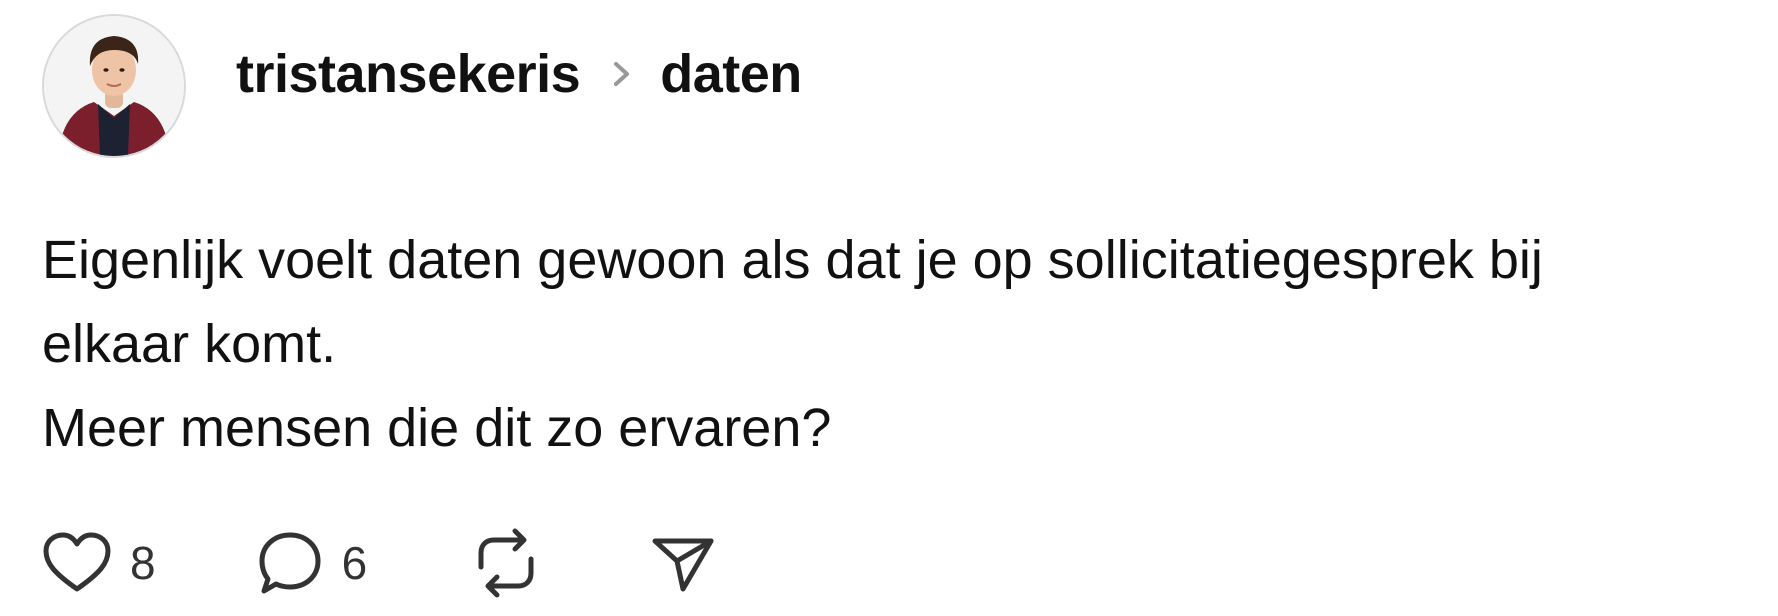  I want to click on reply-count: 6, so click(354, 563).